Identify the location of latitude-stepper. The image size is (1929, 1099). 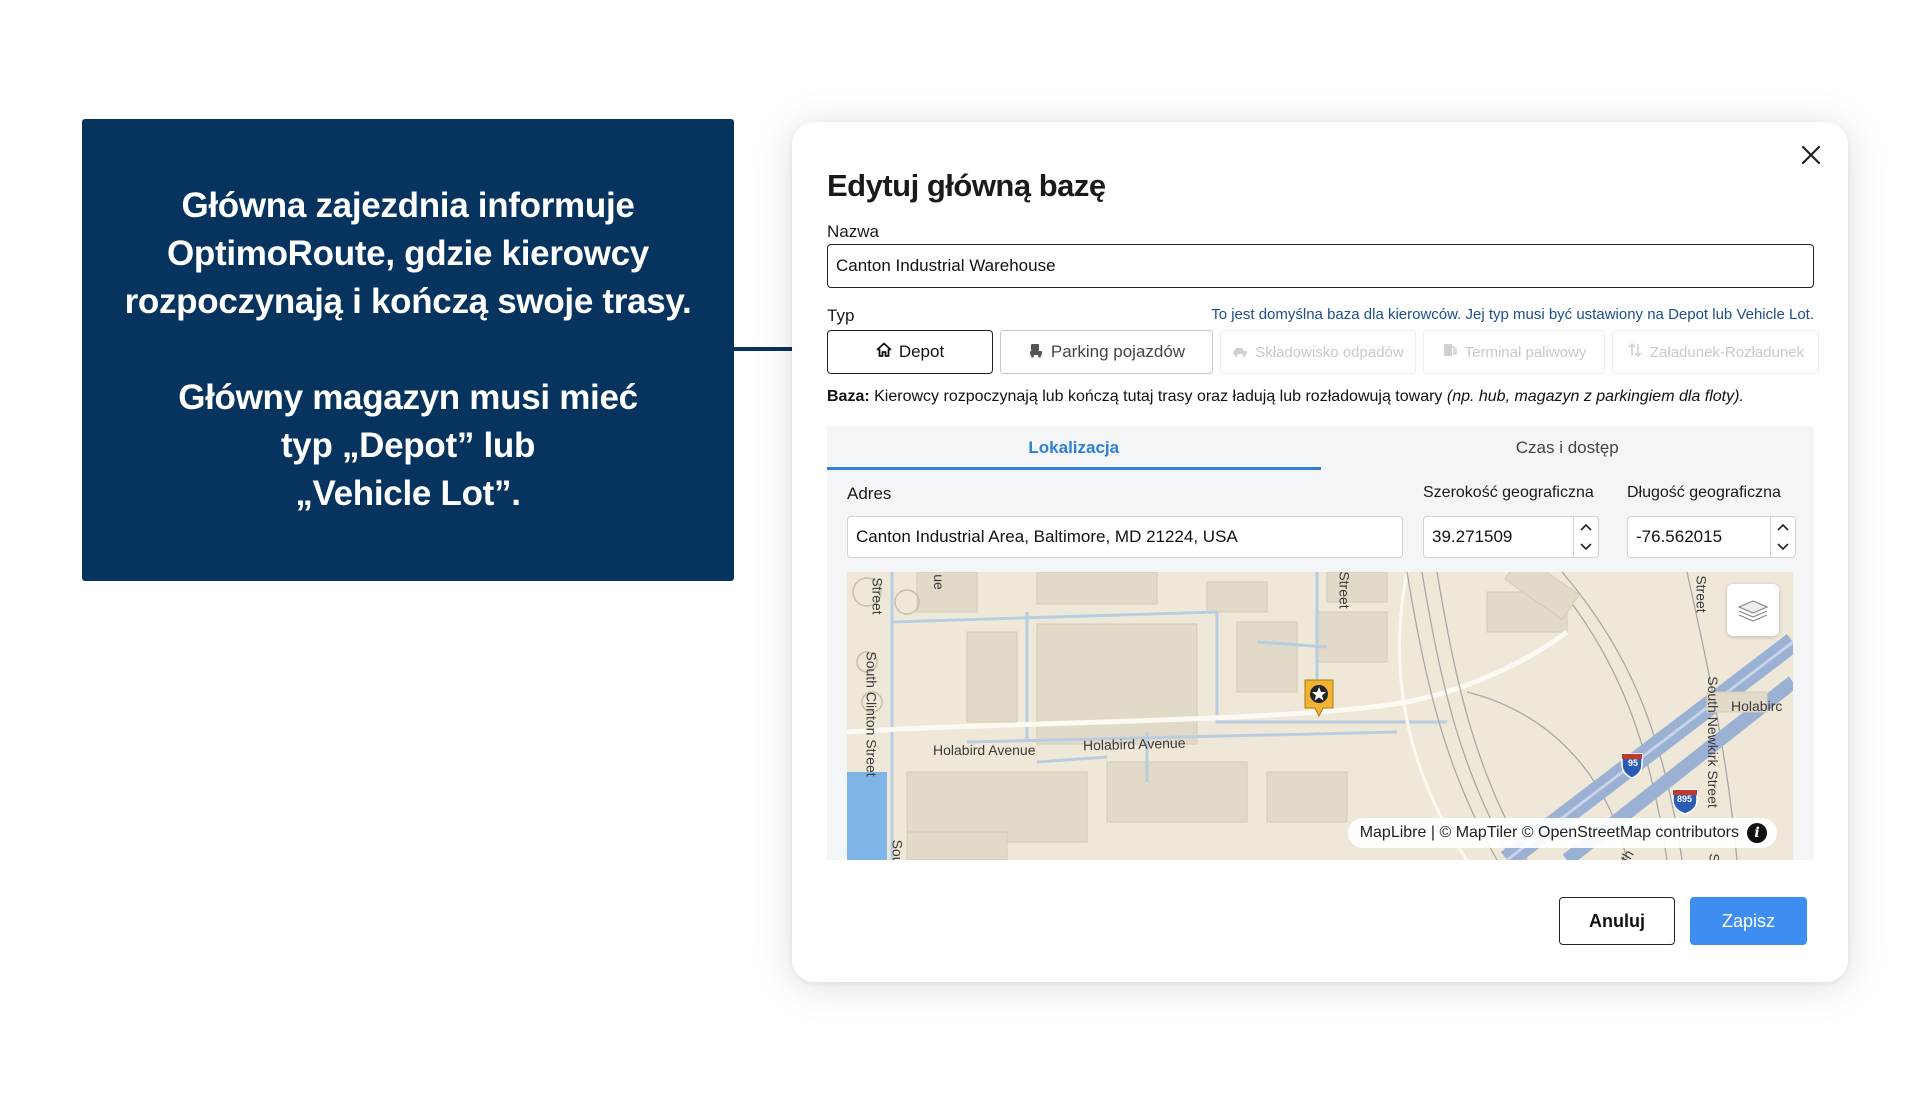
(1585, 537).